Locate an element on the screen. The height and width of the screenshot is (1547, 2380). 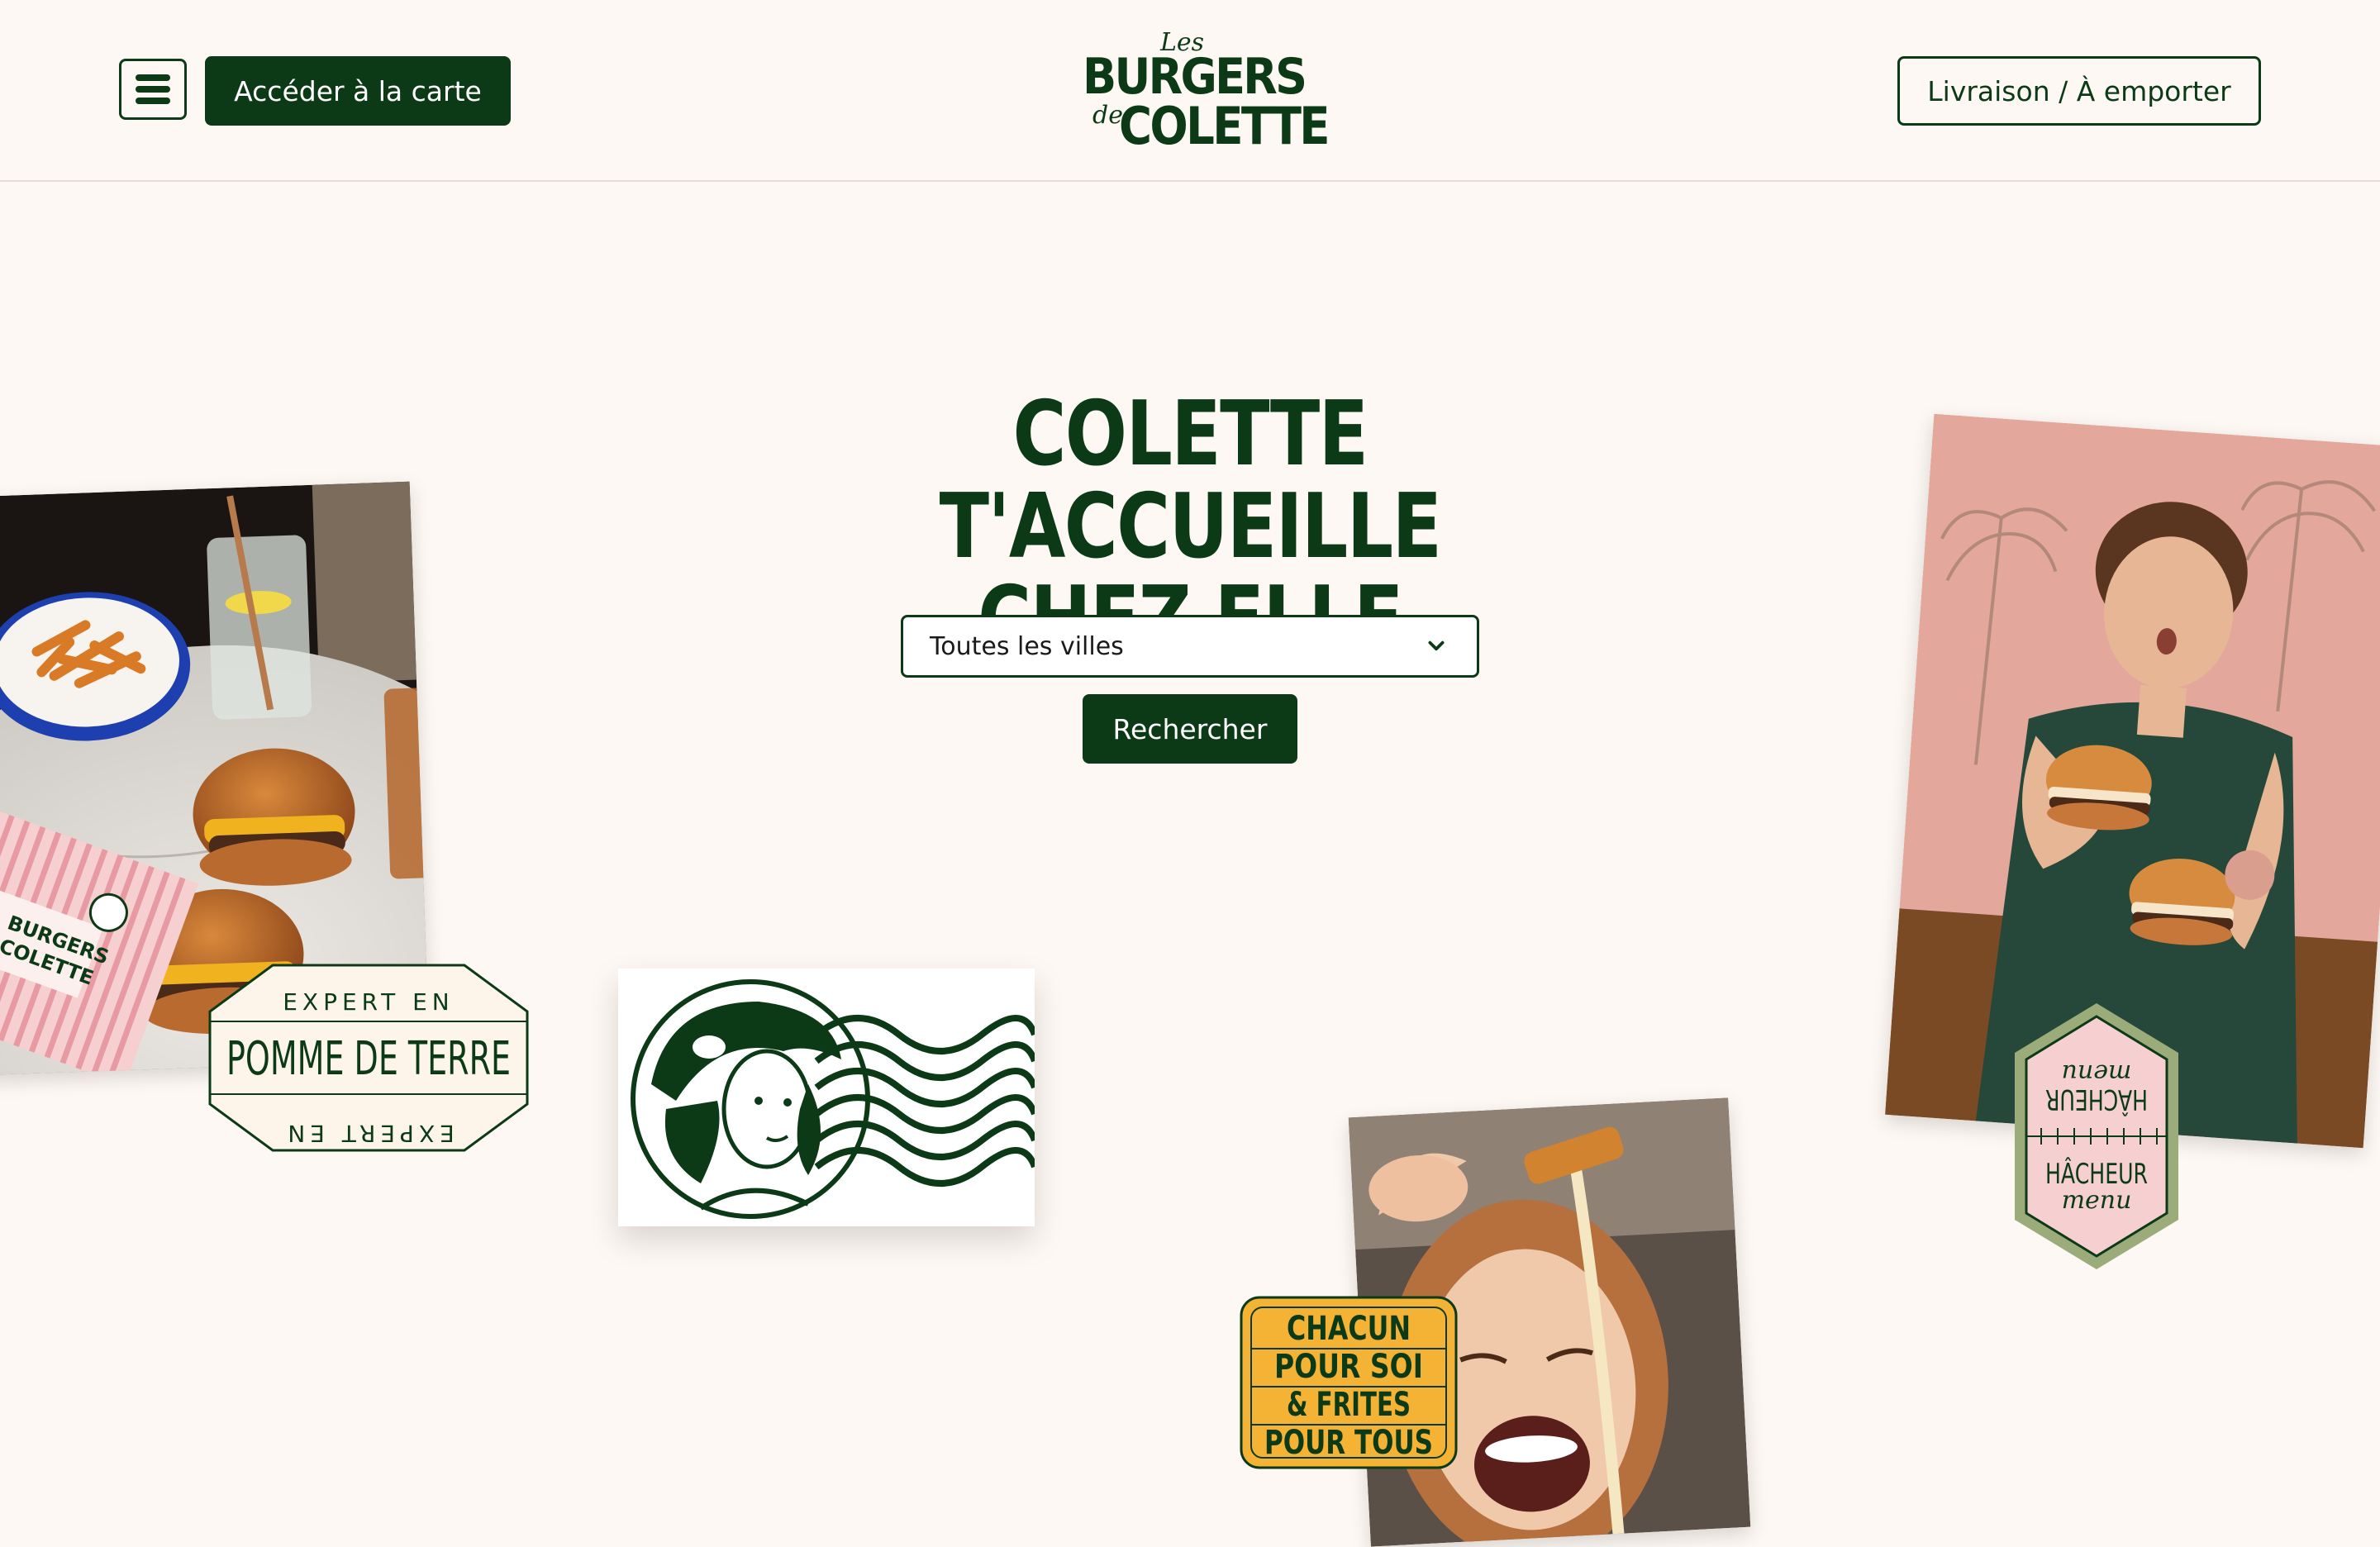
search-button: Rechercher is located at coordinates (1190, 729).